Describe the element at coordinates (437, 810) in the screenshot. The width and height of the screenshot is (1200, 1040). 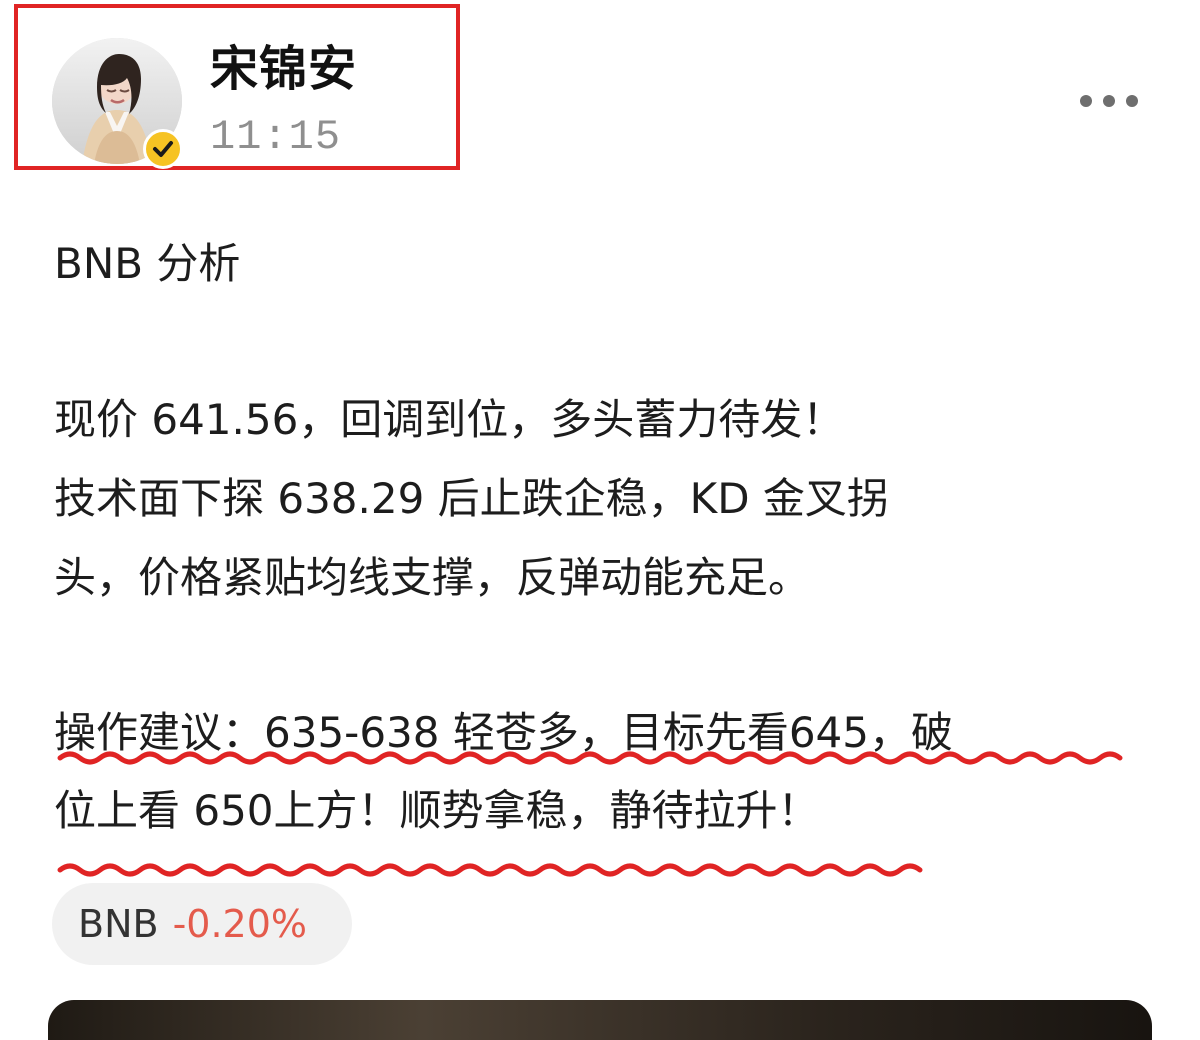
I see `post-line-5: 位上看 650上方！顺势拿稳，静待拉升！` at that location.